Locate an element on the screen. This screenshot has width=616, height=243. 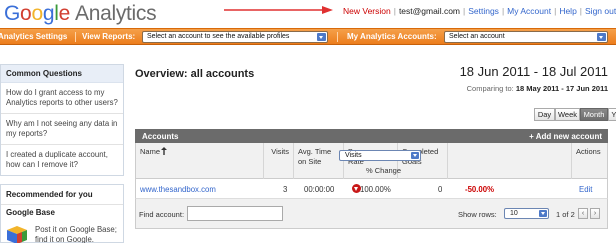
visits-value: 3 is located at coordinates (285, 189).